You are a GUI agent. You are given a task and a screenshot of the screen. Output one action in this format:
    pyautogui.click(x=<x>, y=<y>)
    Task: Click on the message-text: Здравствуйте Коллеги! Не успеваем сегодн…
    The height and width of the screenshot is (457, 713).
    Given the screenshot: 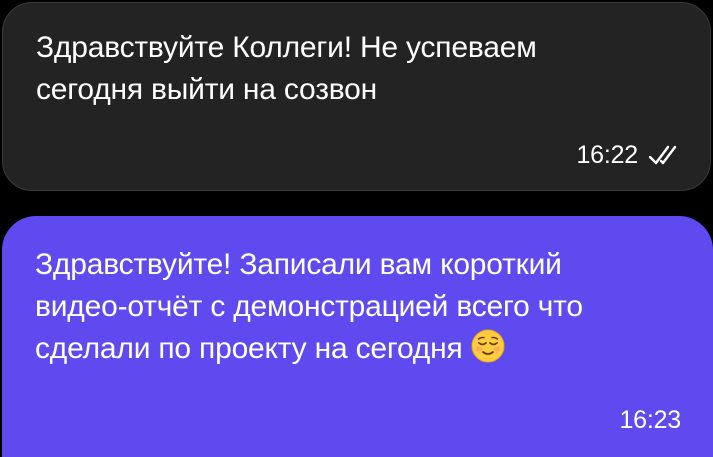 What is the action you would take?
    pyautogui.click(x=286, y=68)
    